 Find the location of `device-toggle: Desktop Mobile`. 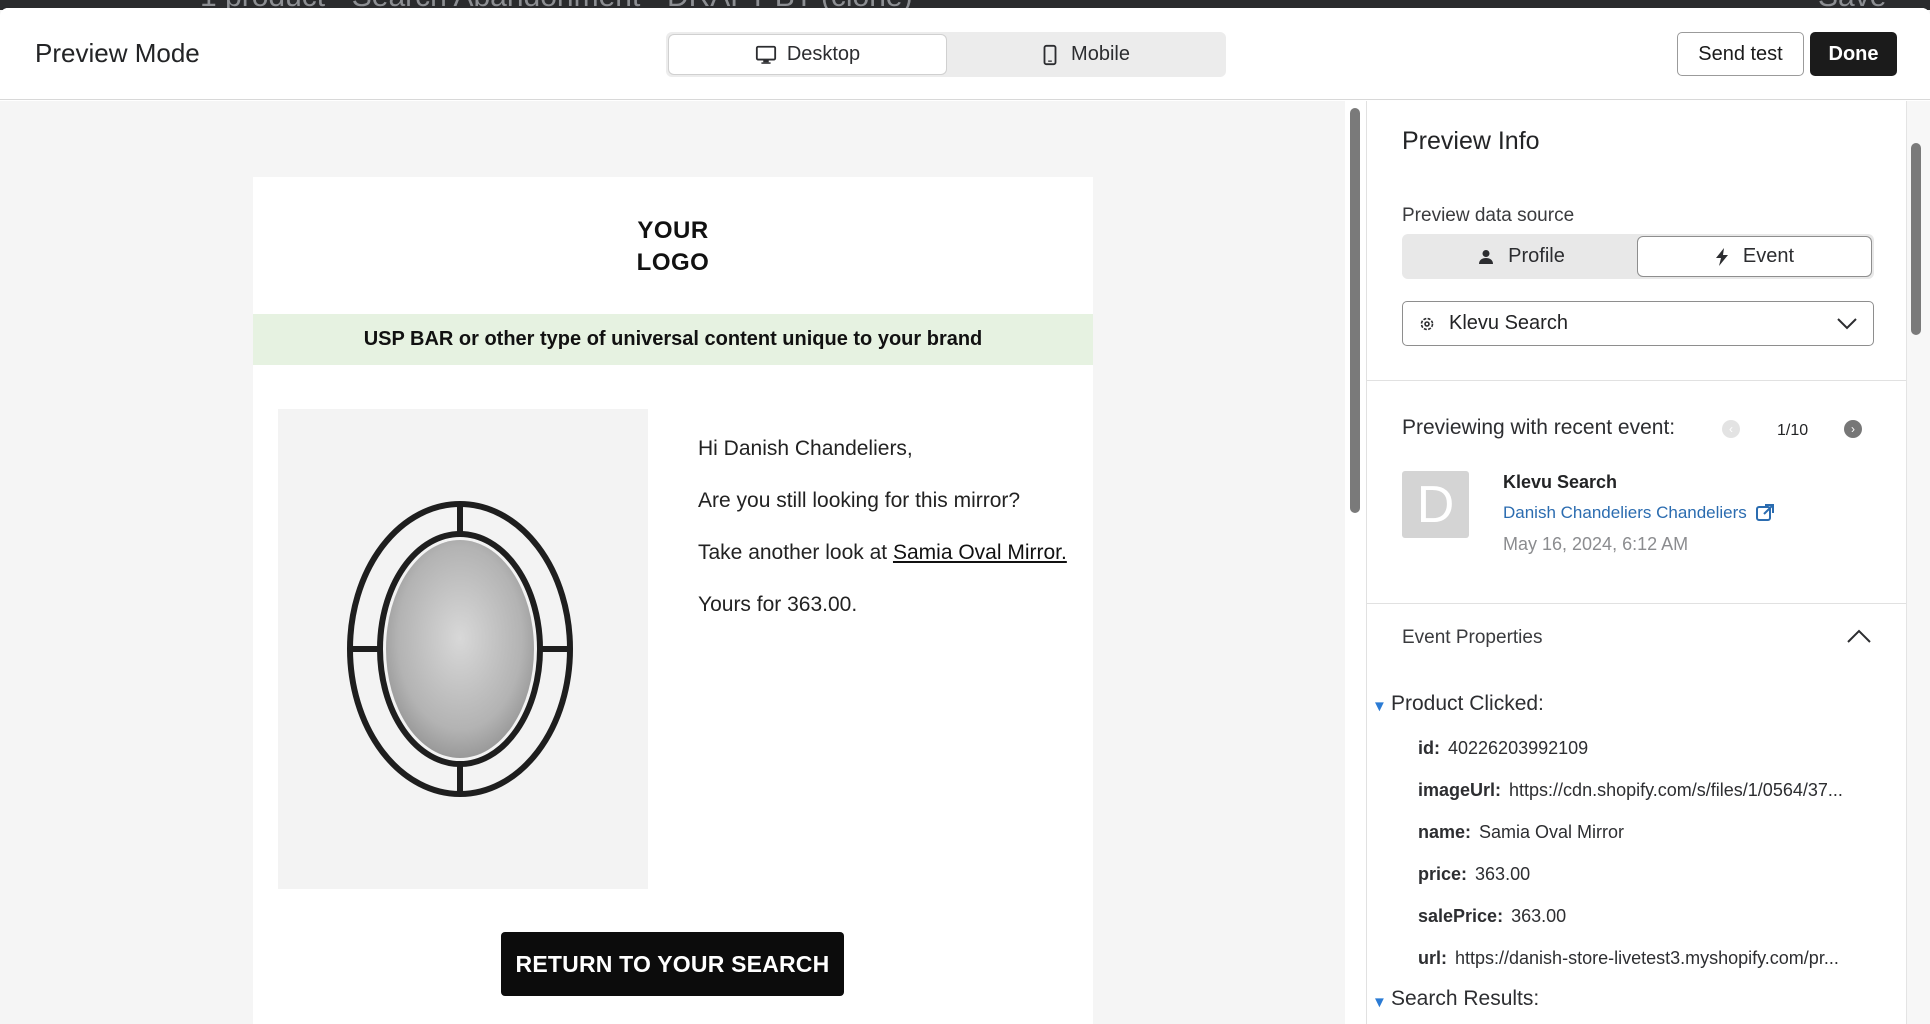

device-toggle: Desktop Mobile is located at coordinates (946, 54).